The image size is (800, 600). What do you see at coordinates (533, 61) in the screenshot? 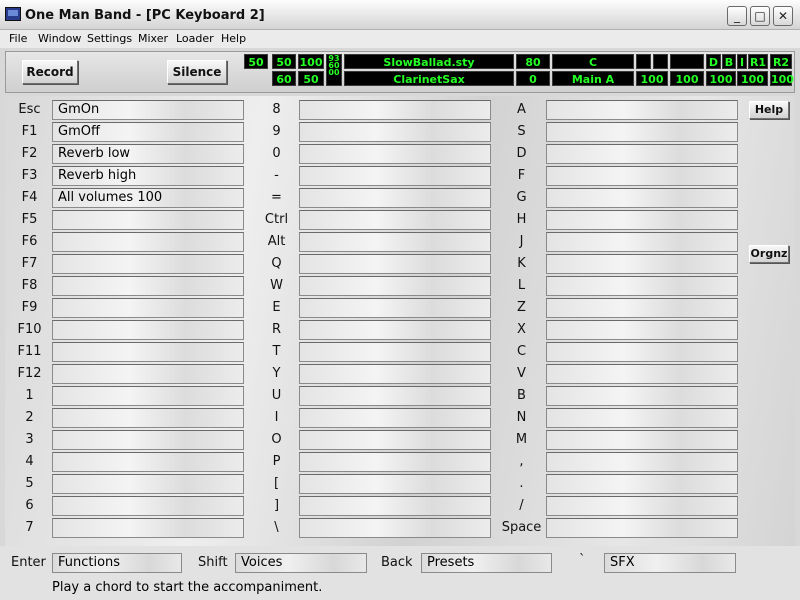
I see `lcd-tempo: 80` at bounding box center [533, 61].